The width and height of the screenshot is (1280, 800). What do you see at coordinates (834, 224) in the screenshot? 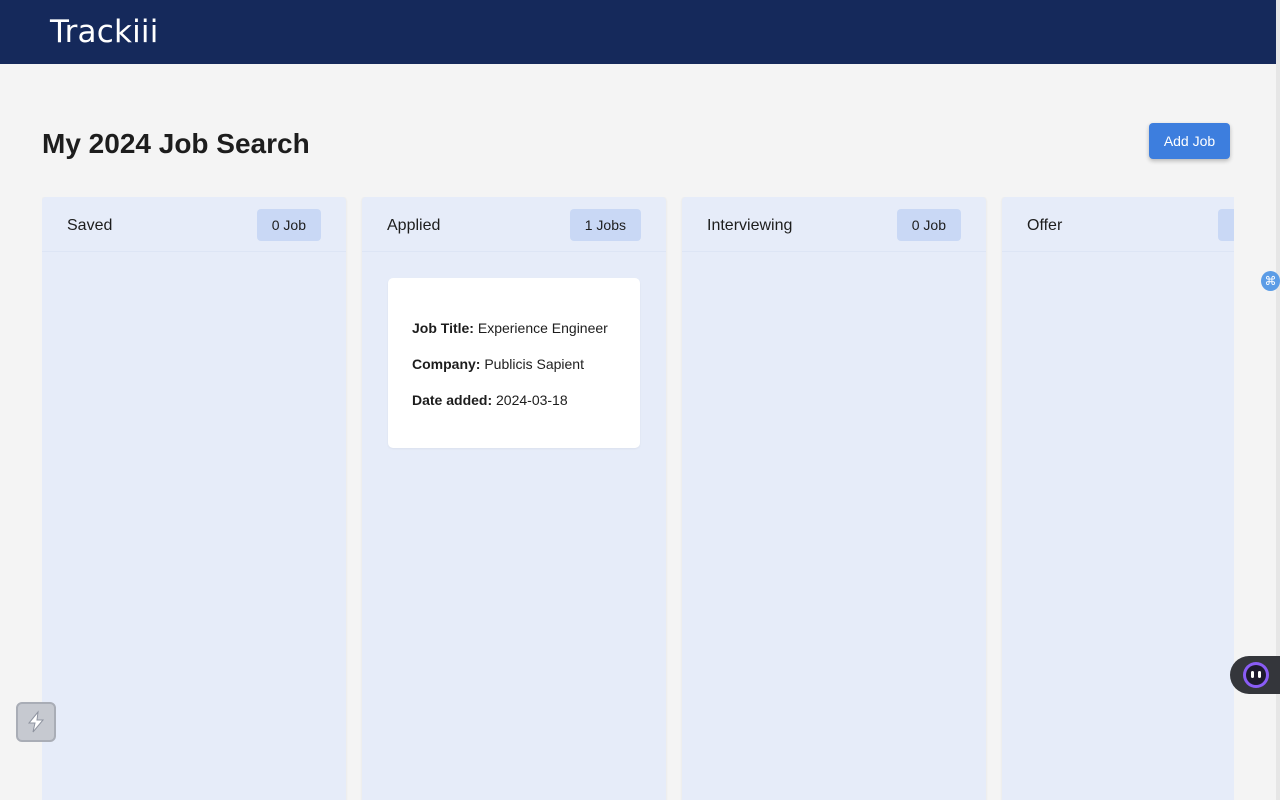
I see `column-header: Interviewing 0 Job` at bounding box center [834, 224].